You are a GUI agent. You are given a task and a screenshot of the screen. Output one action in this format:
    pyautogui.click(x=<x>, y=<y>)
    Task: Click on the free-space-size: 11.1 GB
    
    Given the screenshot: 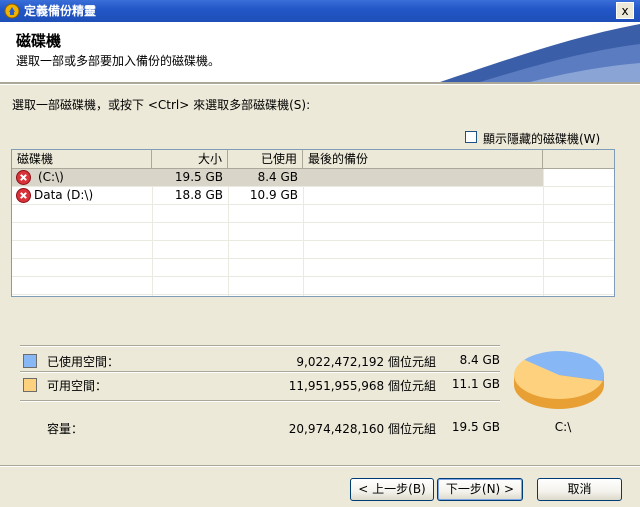 What is the action you would take?
    pyautogui.click(x=475, y=384)
    